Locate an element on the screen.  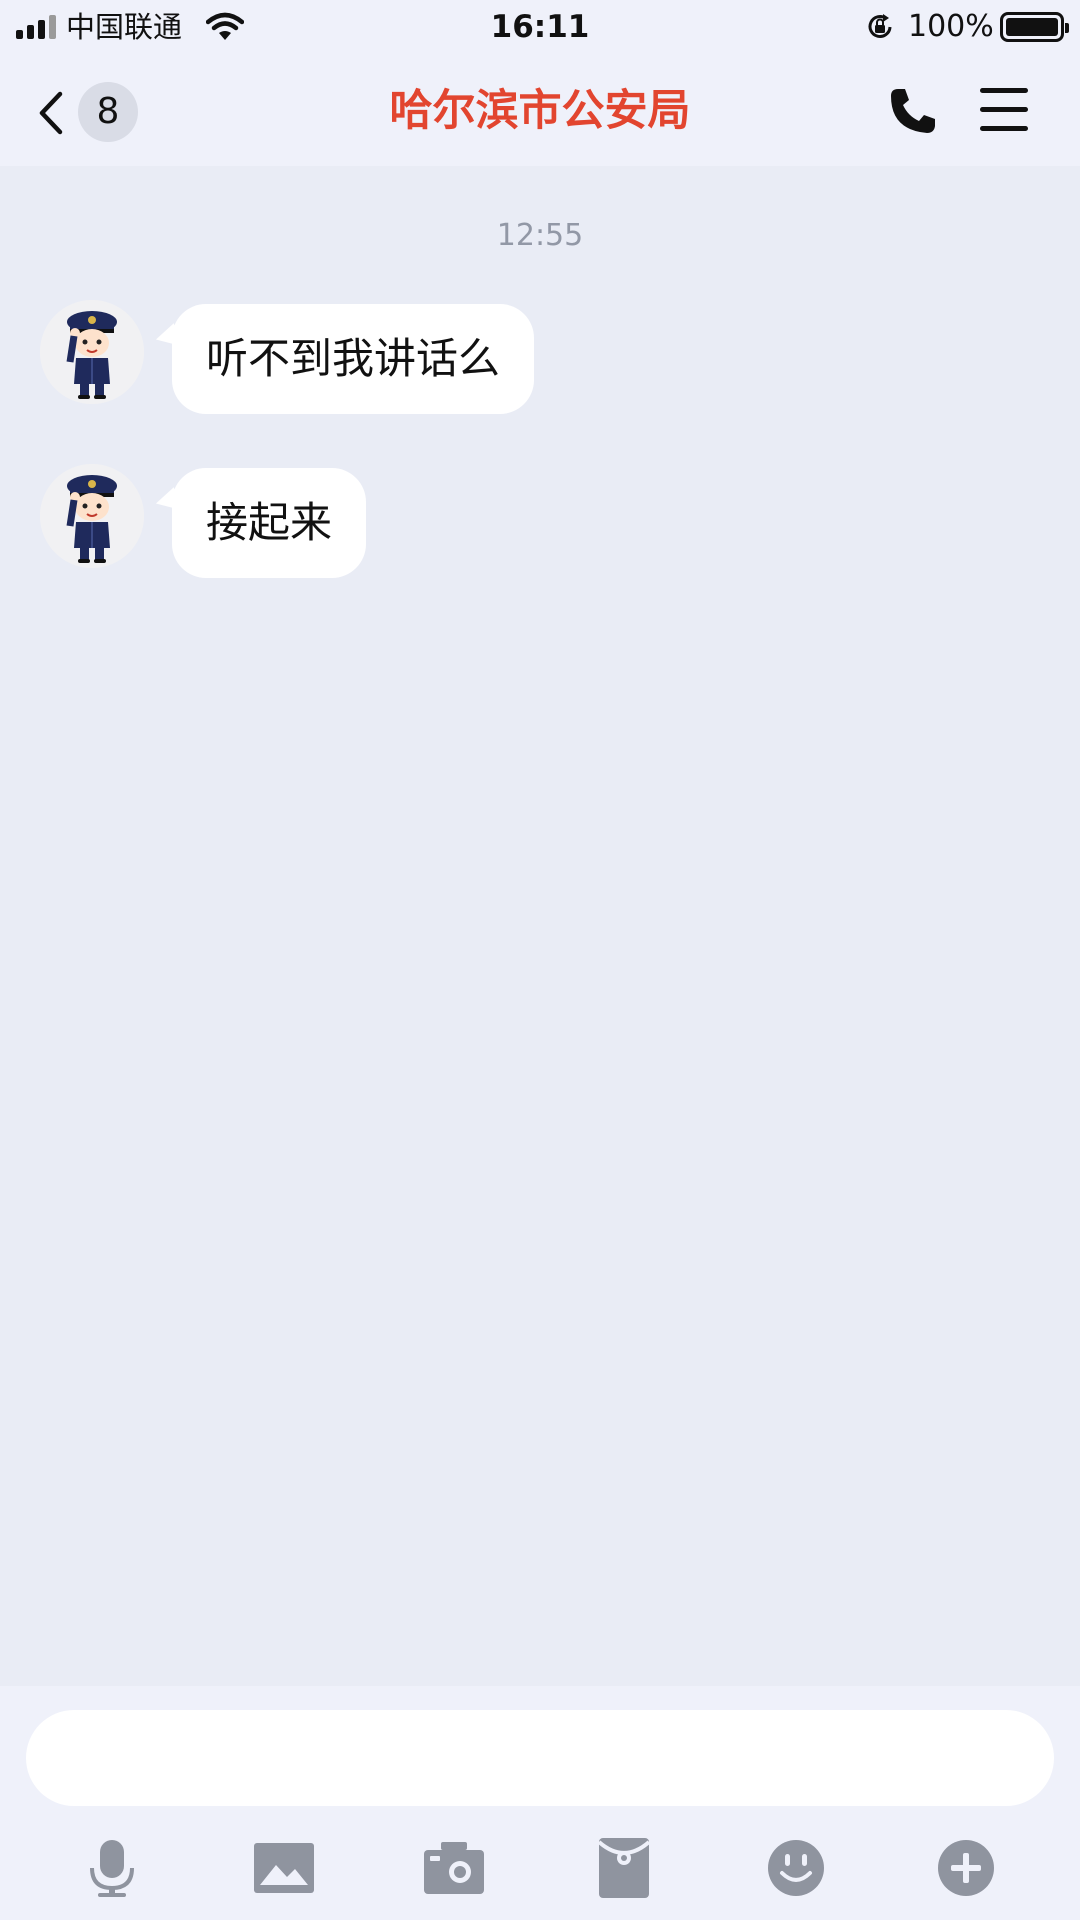
plus-icon is located at coordinates (966, 1868).